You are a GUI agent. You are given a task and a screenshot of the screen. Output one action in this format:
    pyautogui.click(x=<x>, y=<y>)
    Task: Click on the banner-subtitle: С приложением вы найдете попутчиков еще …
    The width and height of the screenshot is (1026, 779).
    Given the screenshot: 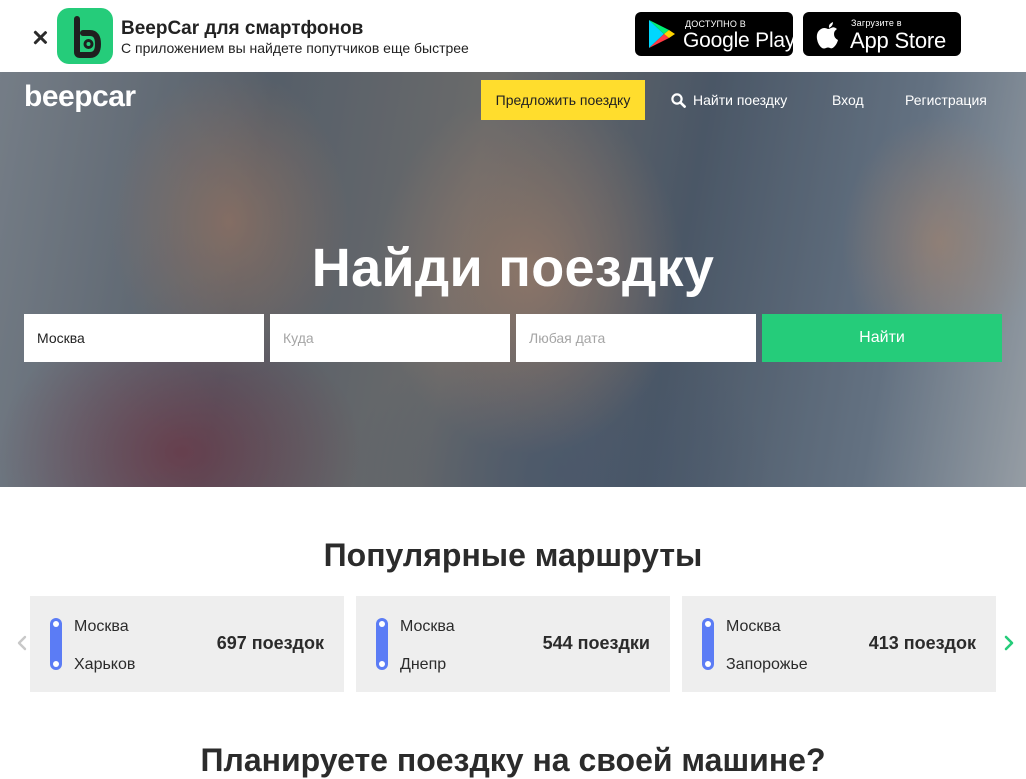 What is the action you would take?
    pyautogui.click(x=295, y=48)
    